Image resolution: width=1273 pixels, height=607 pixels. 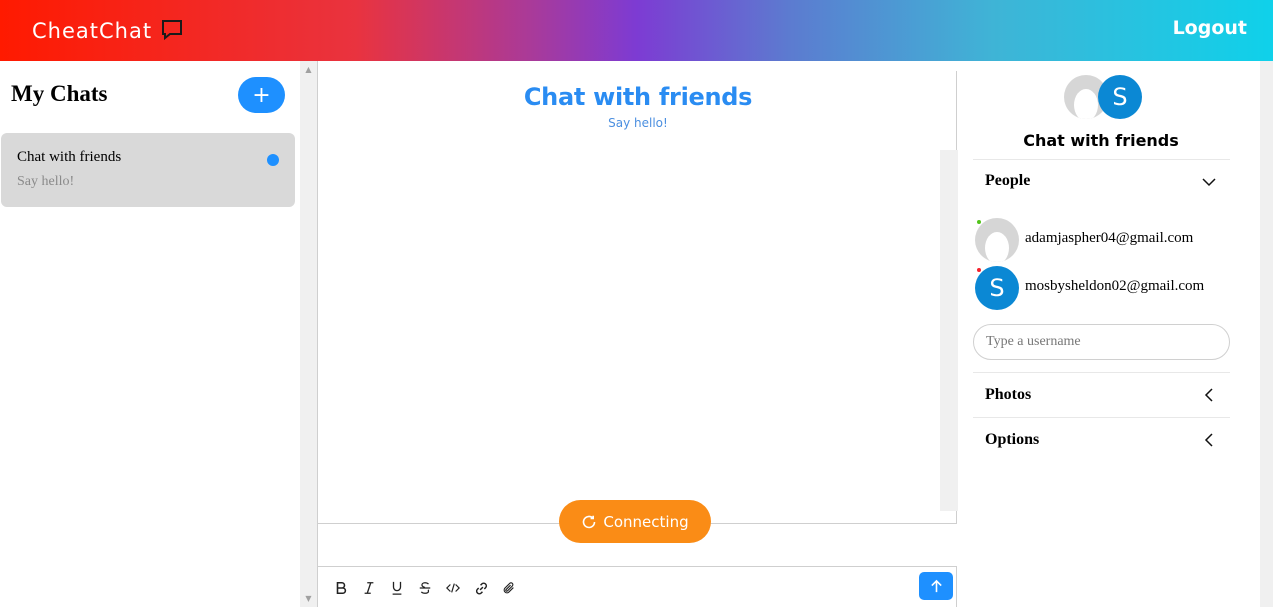 I want to click on person-email: adamjaspher04@gmail.com, so click(x=1109, y=238).